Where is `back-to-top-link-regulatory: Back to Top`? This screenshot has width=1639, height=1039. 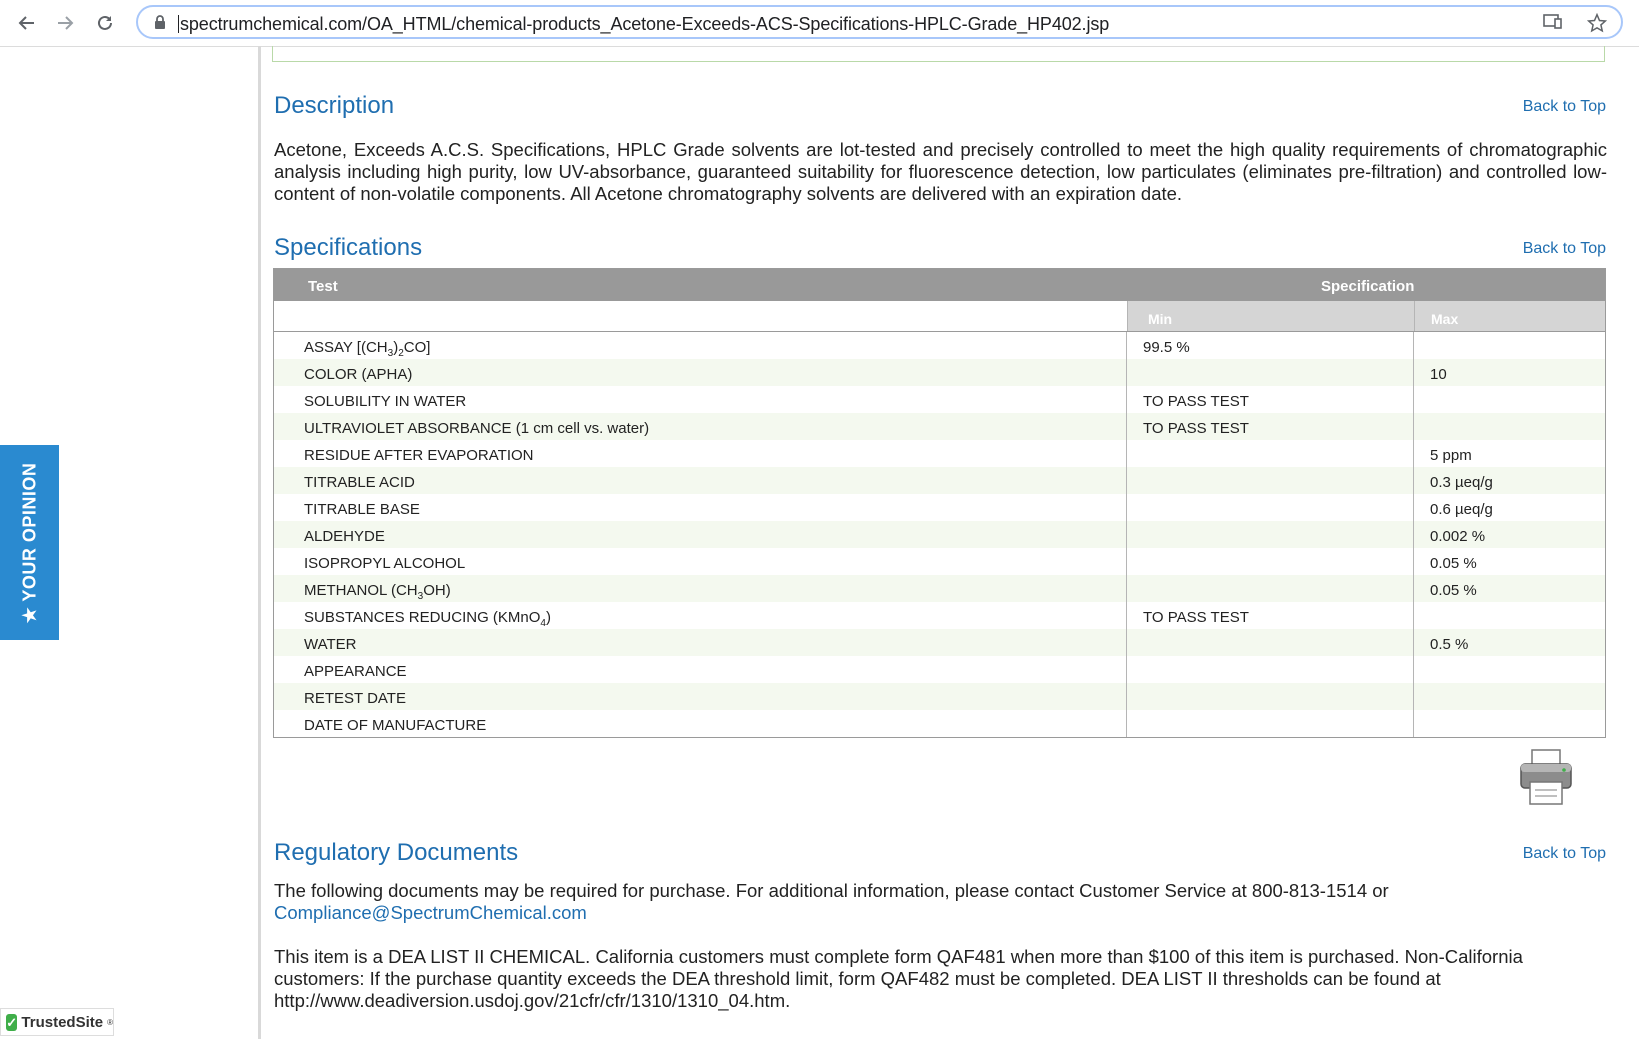 back-to-top-link-regulatory: Back to Top is located at coordinates (1564, 854).